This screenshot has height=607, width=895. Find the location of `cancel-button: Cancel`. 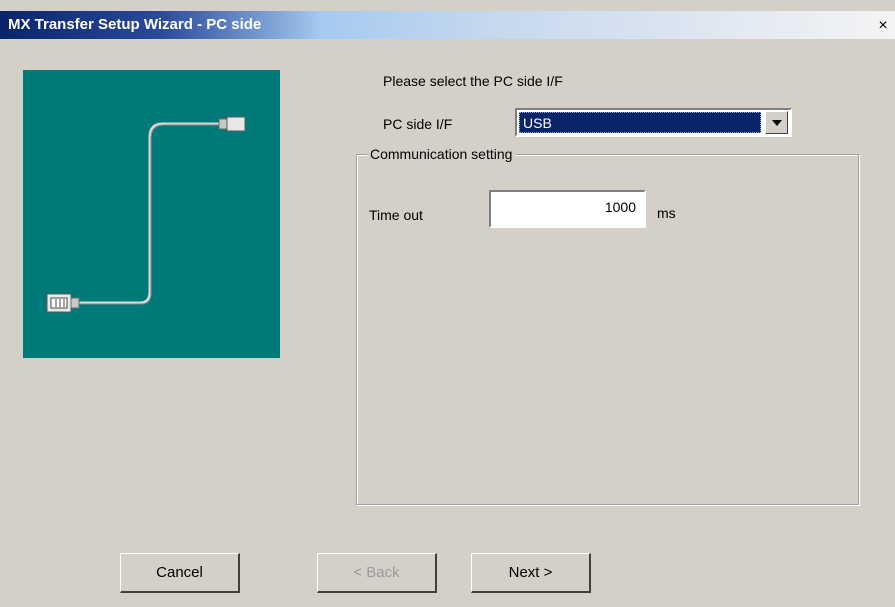

cancel-button: Cancel is located at coordinates (180, 573).